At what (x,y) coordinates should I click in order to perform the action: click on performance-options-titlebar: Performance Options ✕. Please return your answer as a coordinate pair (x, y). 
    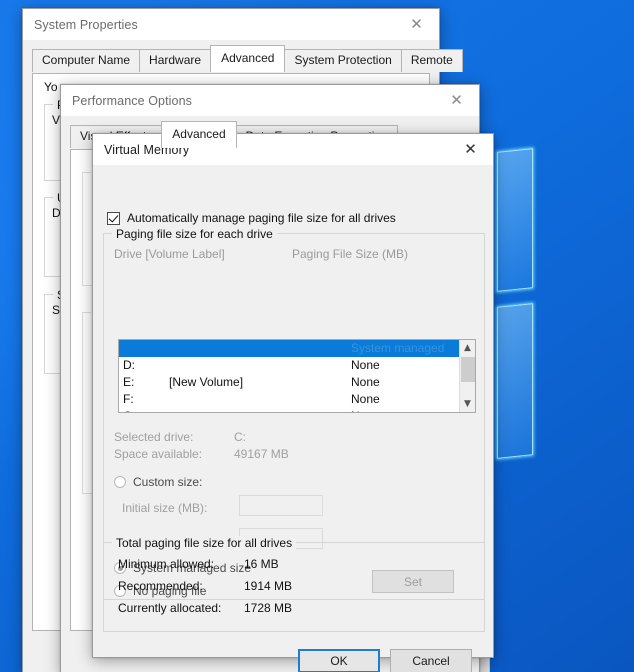
    Looking at the image, I should click on (270, 100).